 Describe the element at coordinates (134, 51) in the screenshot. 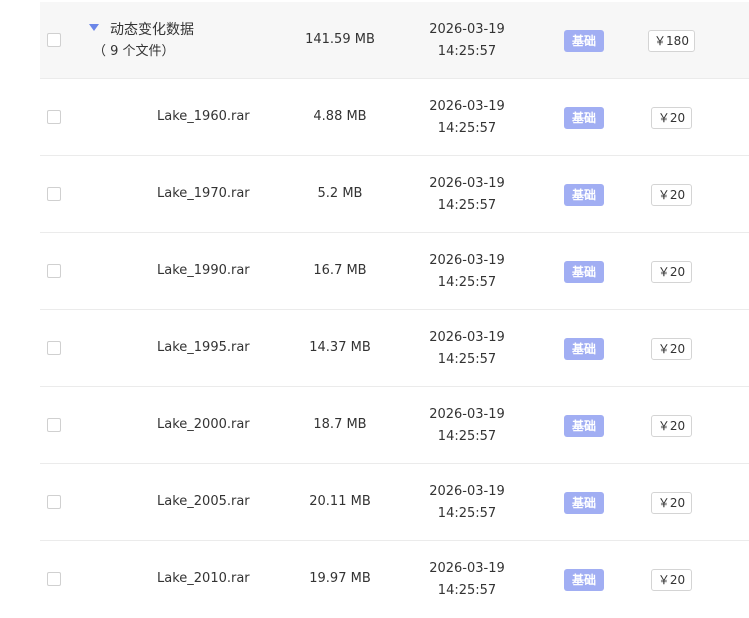

I see `group-file-count: （ 9 个文件）` at that location.